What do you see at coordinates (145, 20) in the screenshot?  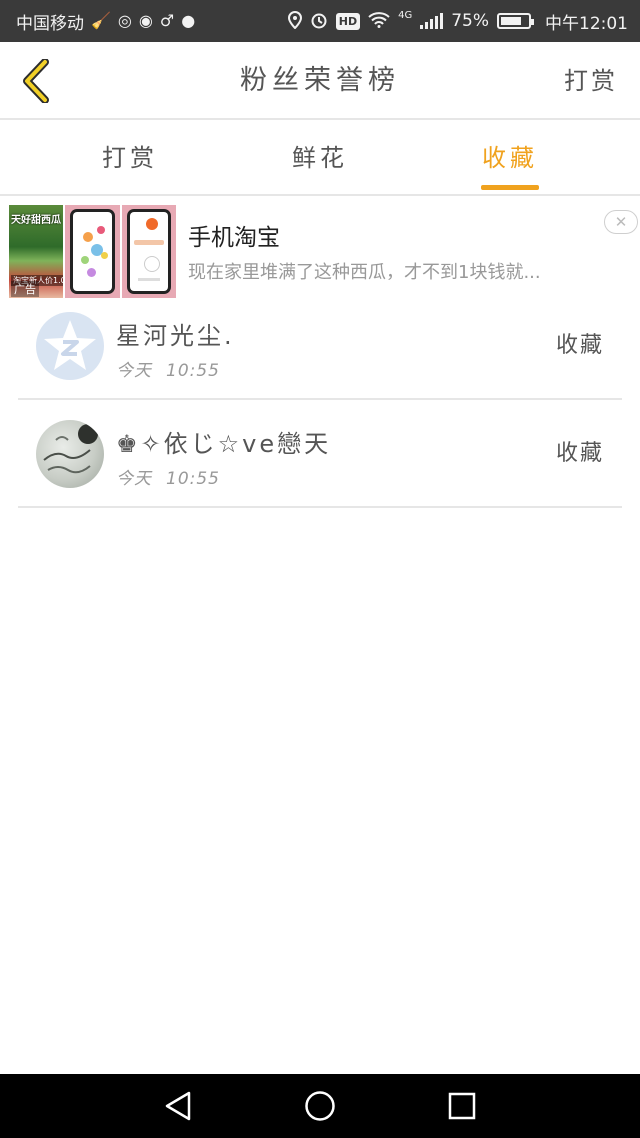 I see `wechat-icon: ◉` at bounding box center [145, 20].